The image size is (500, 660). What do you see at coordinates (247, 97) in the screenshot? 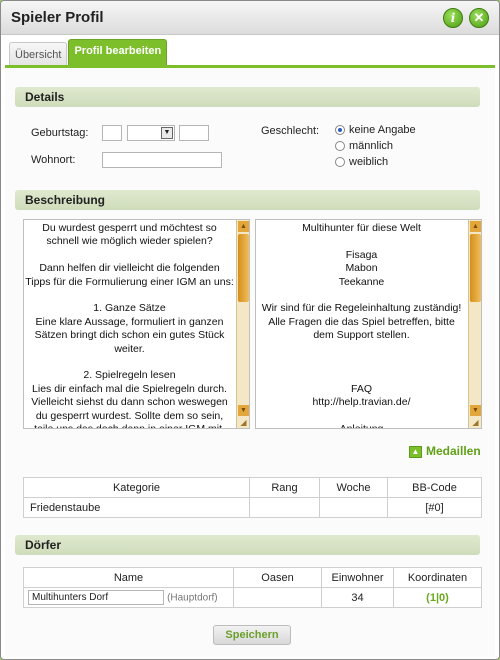
I see `details-header: Details` at bounding box center [247, 97].